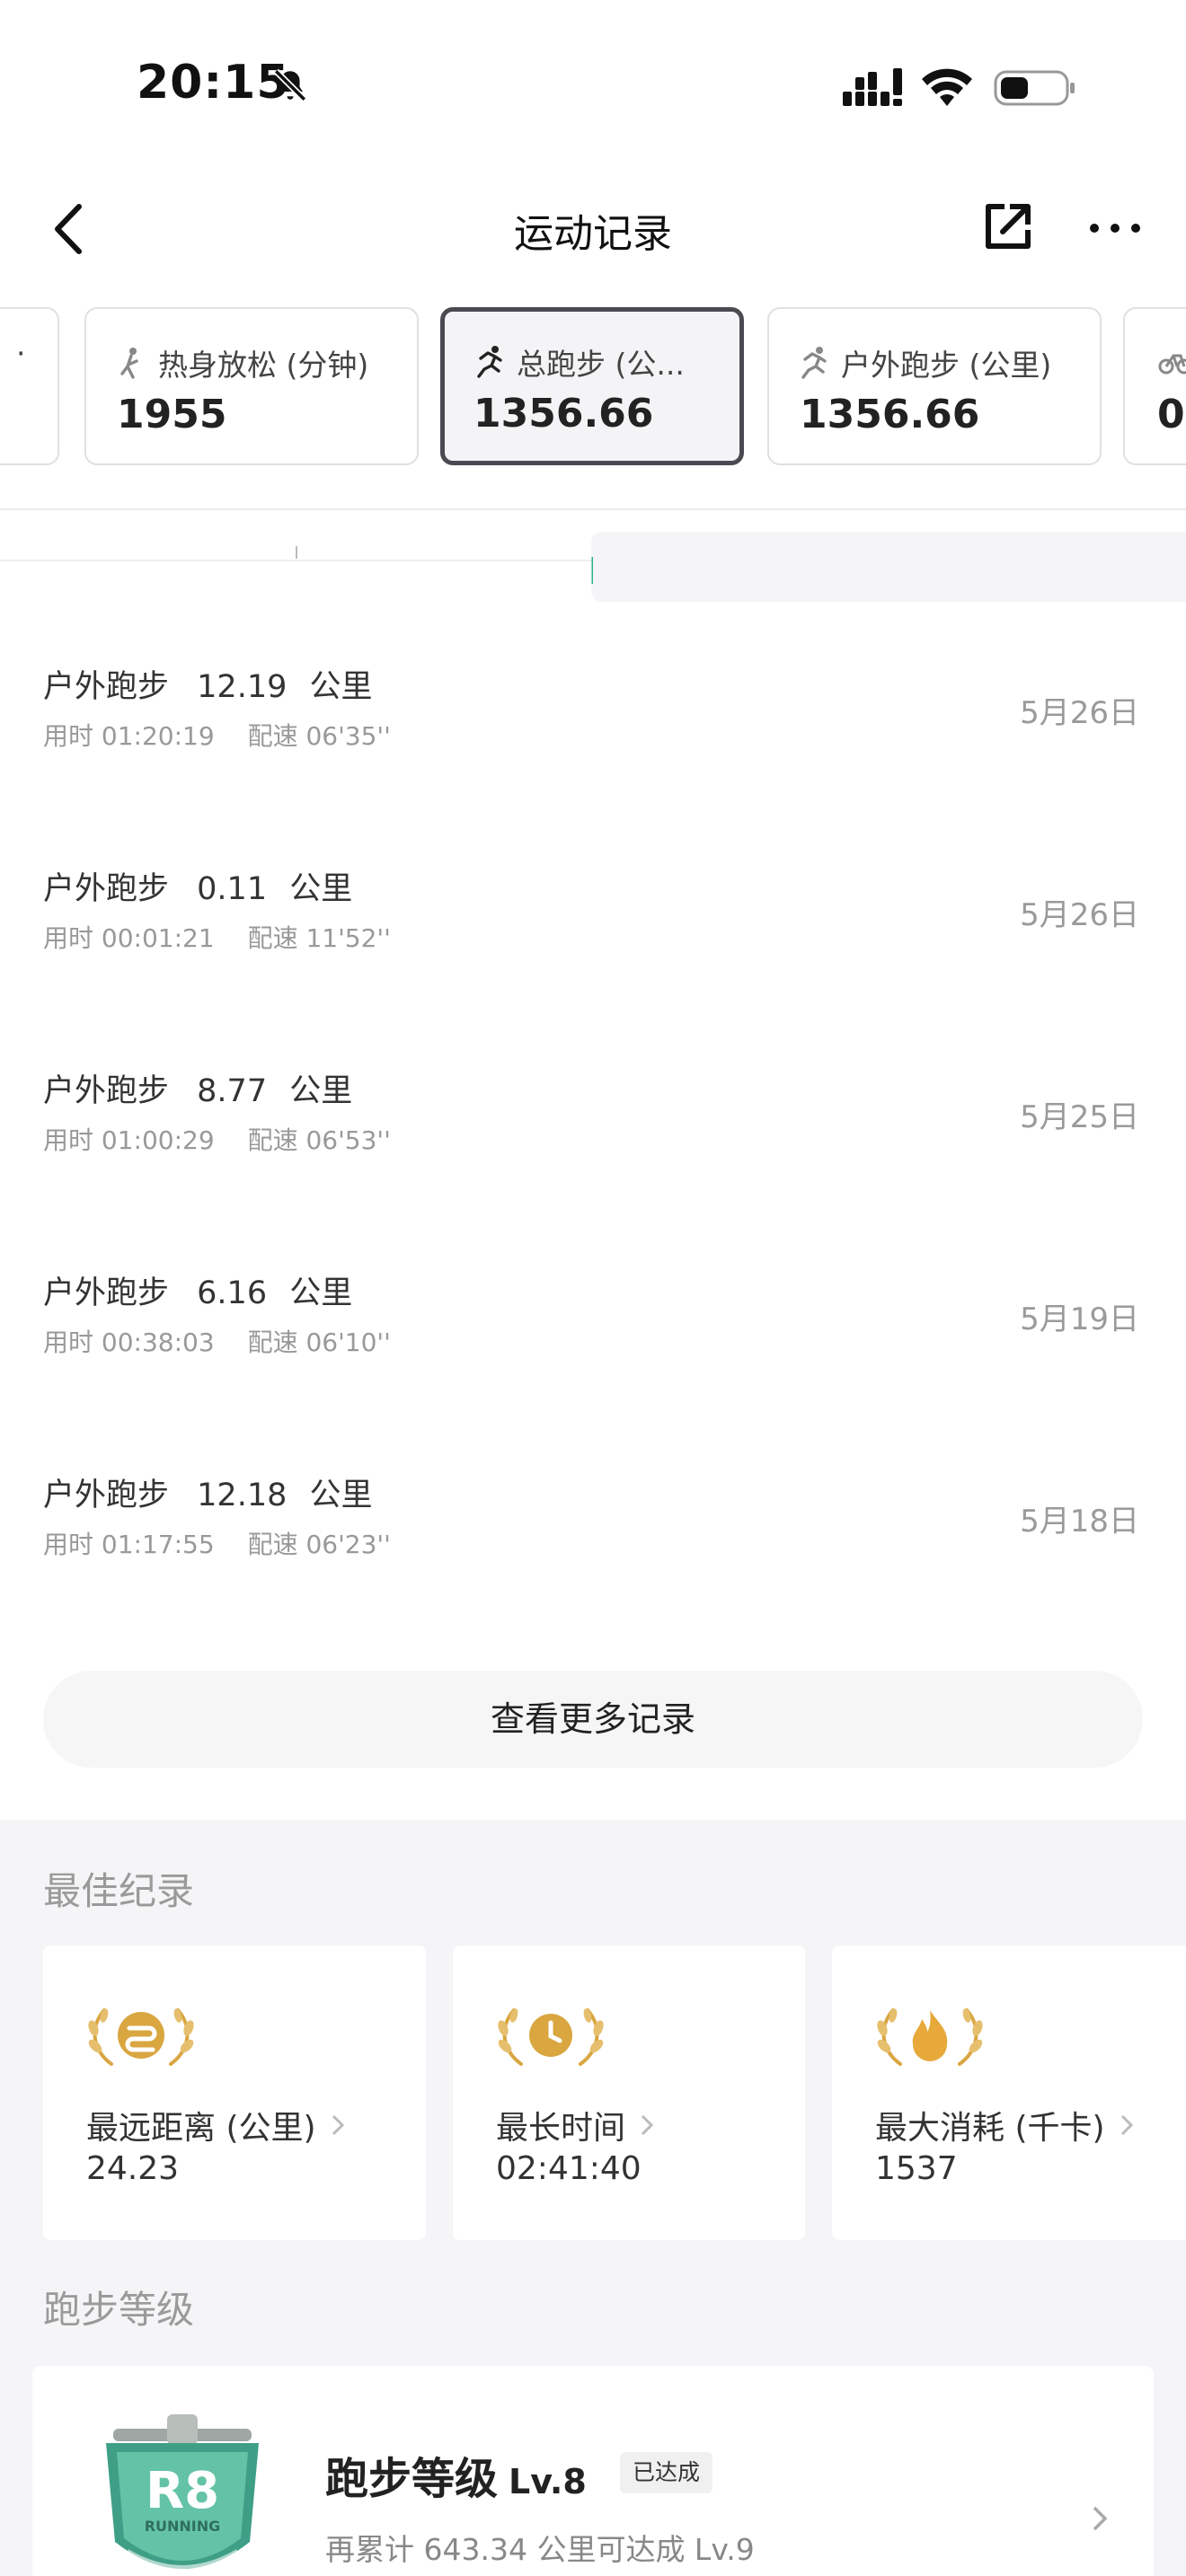 This screenshot has height=2576, width=1186. Describe the element at coordinates (172, 414) in the screenshot. I see `metric-chip-value: 1955` at that location.